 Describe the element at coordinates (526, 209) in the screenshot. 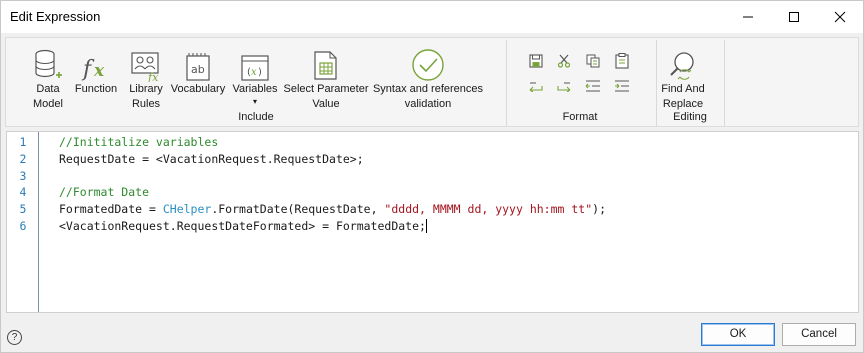

I see `code-token: dd, yyyy hh:mm tt"` at that location.